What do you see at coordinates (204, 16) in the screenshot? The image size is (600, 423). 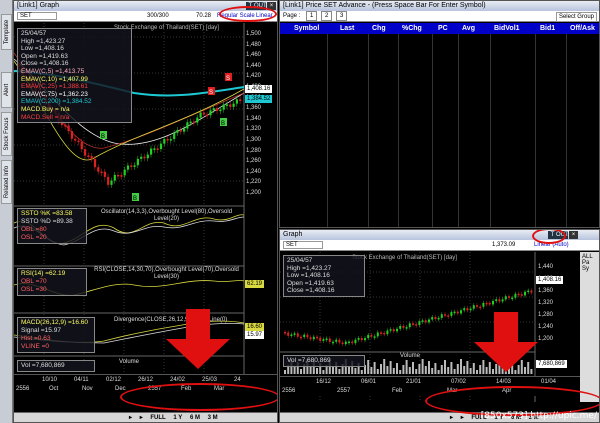 I see `left-price-display: 70.28` at bounding box center [204, 16].